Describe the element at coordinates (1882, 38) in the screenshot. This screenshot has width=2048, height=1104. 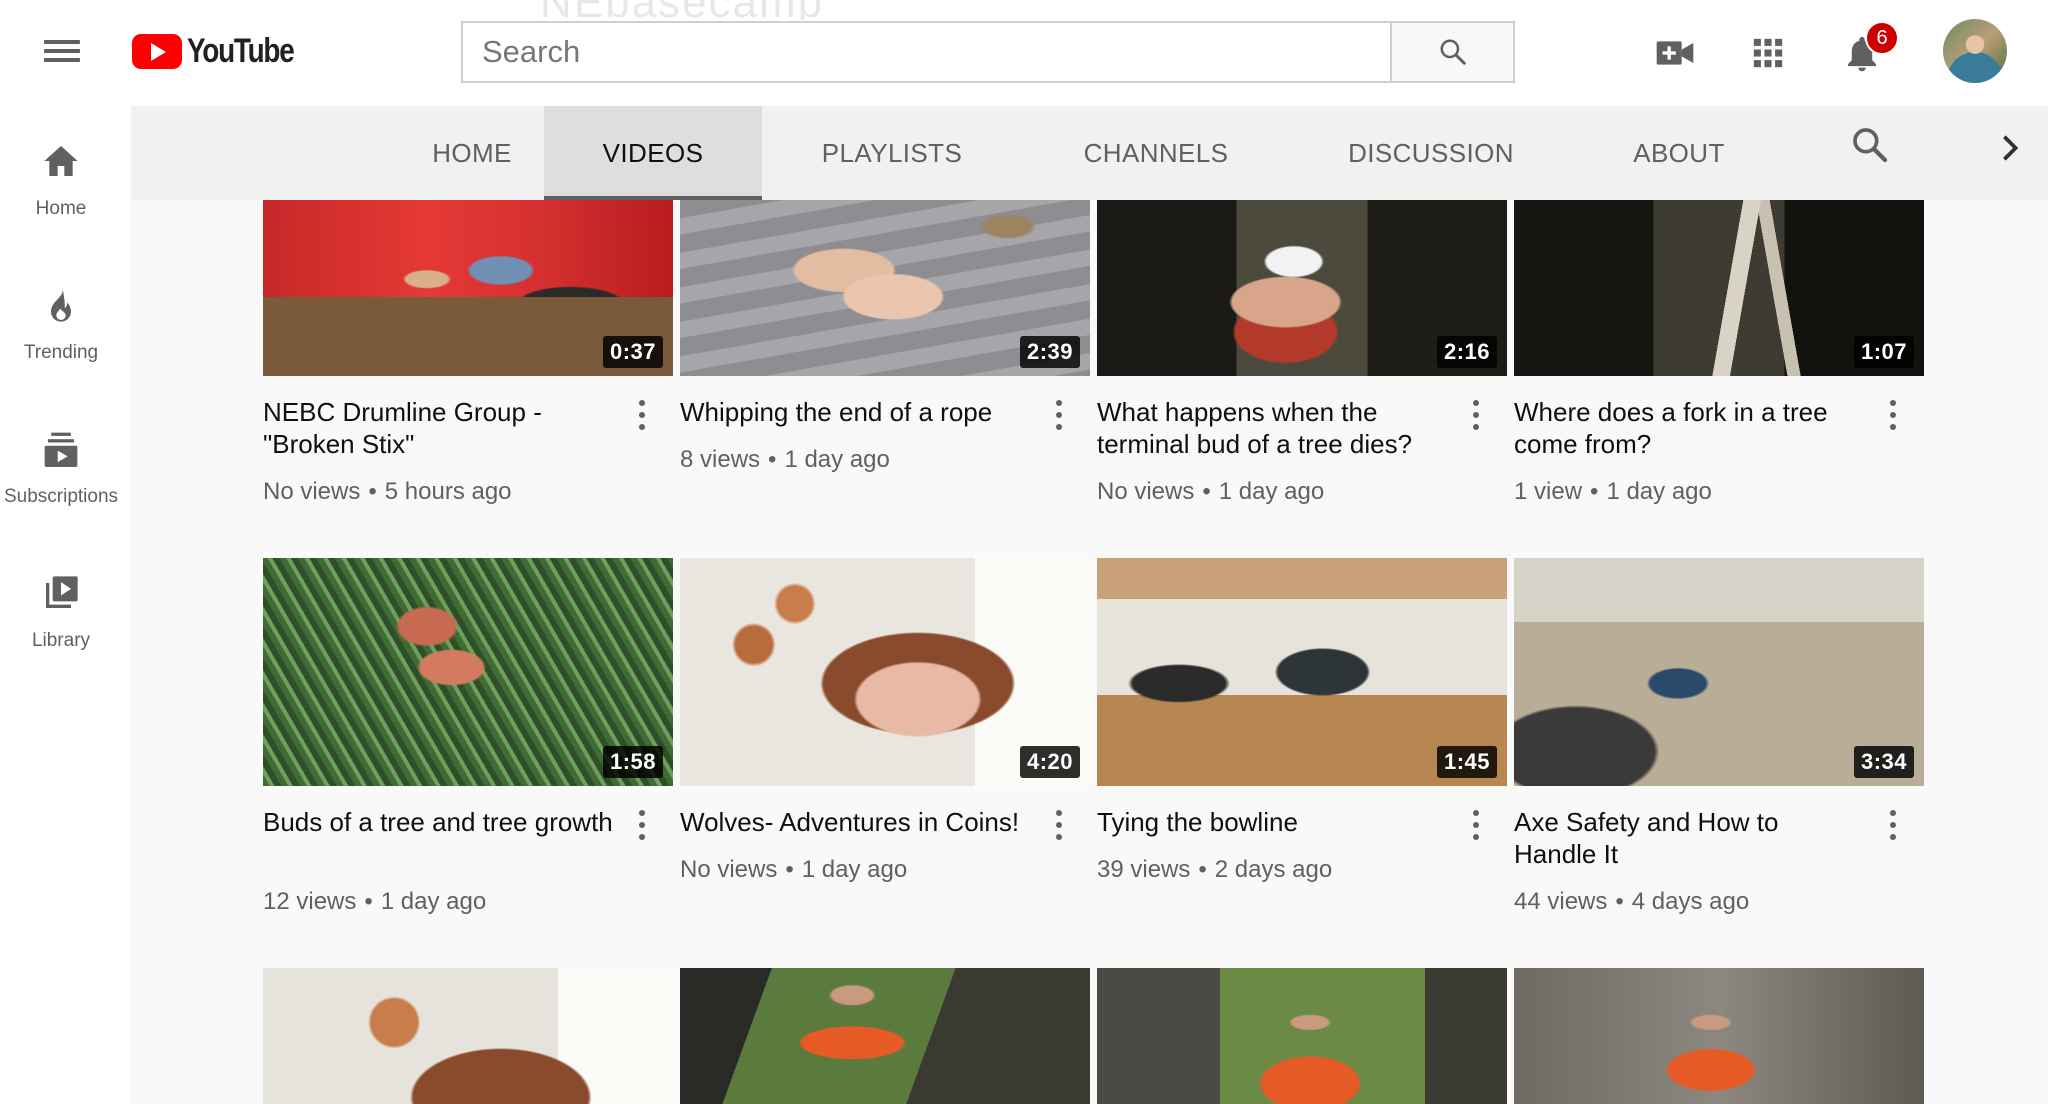
I see `notification-count-badge: 6` at that location.